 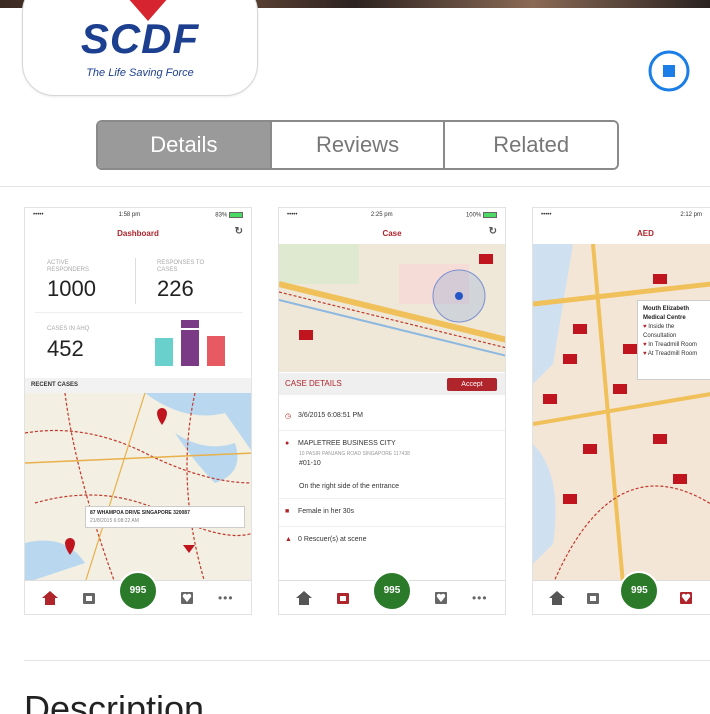 What do you see at coordinates (229, 214) in the screenshot?
I see `battery-indicator: 83%` at bounding box center [229, 214].